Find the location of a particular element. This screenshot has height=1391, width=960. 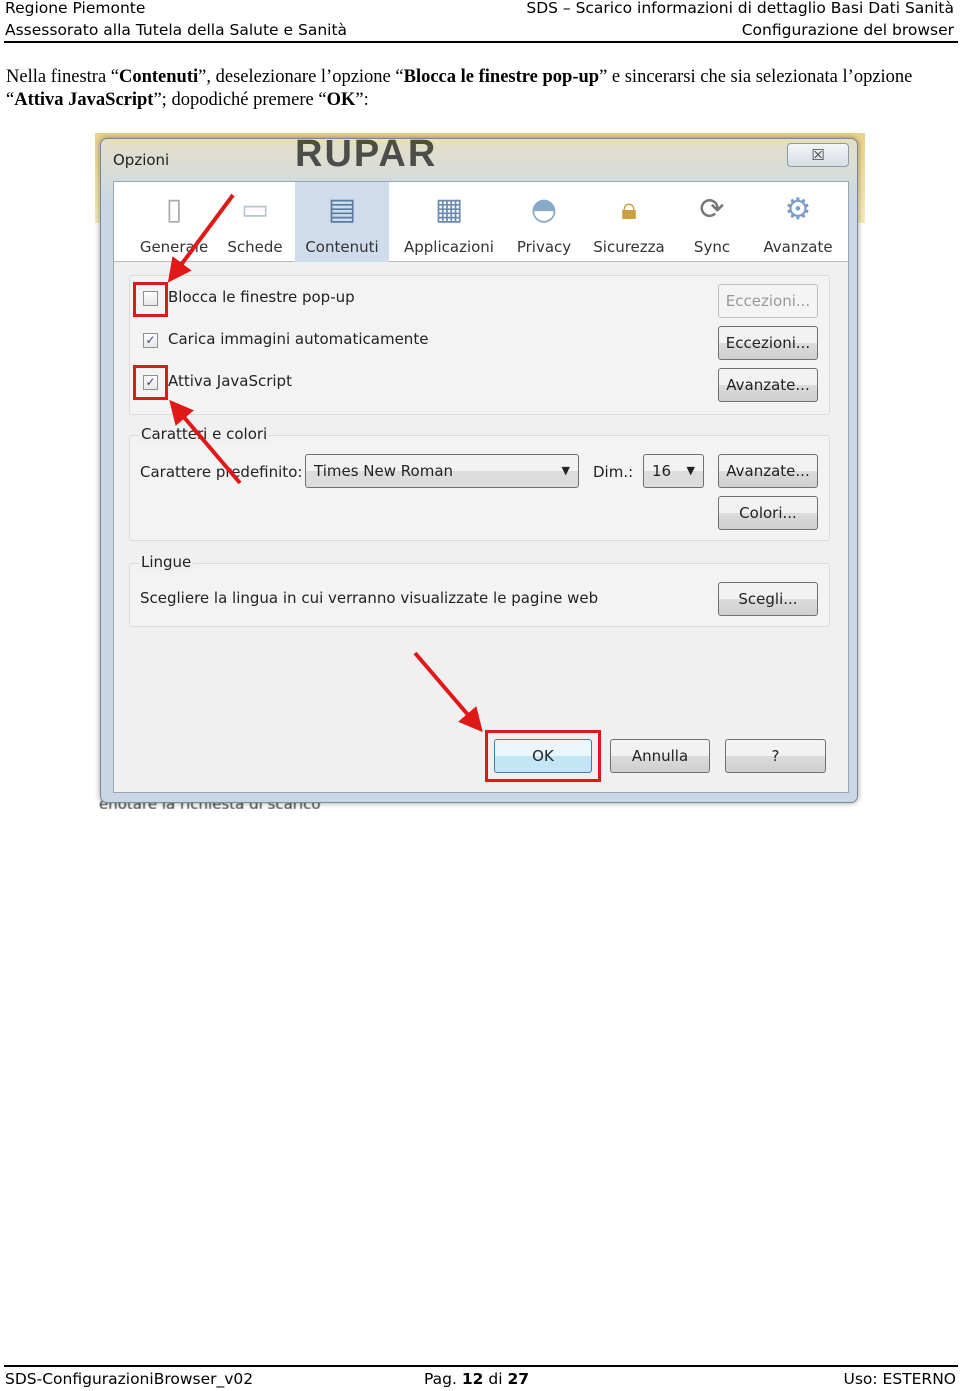

footer-usage: Uso: ESTERNO is located at coordinates (899, 1379).